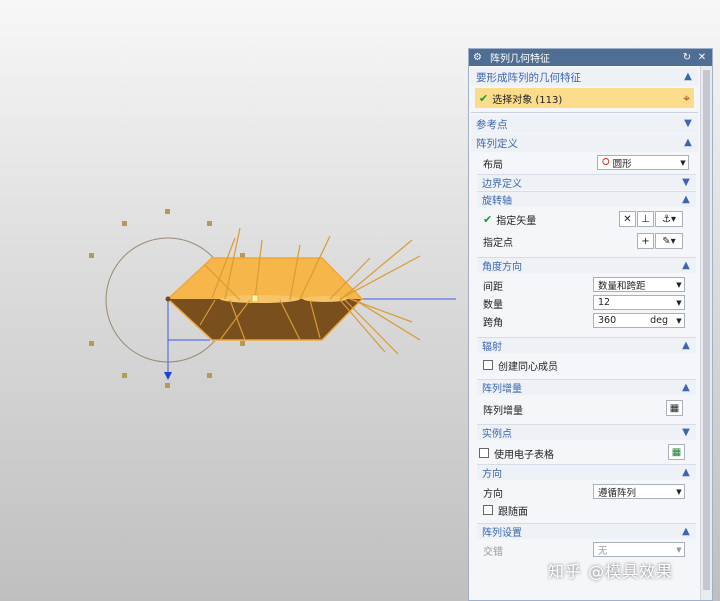 The height and width of the screenshot is (601, 720). Describe the element at coordinates (503, 411) in the screenshot. I see `increment-row-label: 阵列增量` at that location.